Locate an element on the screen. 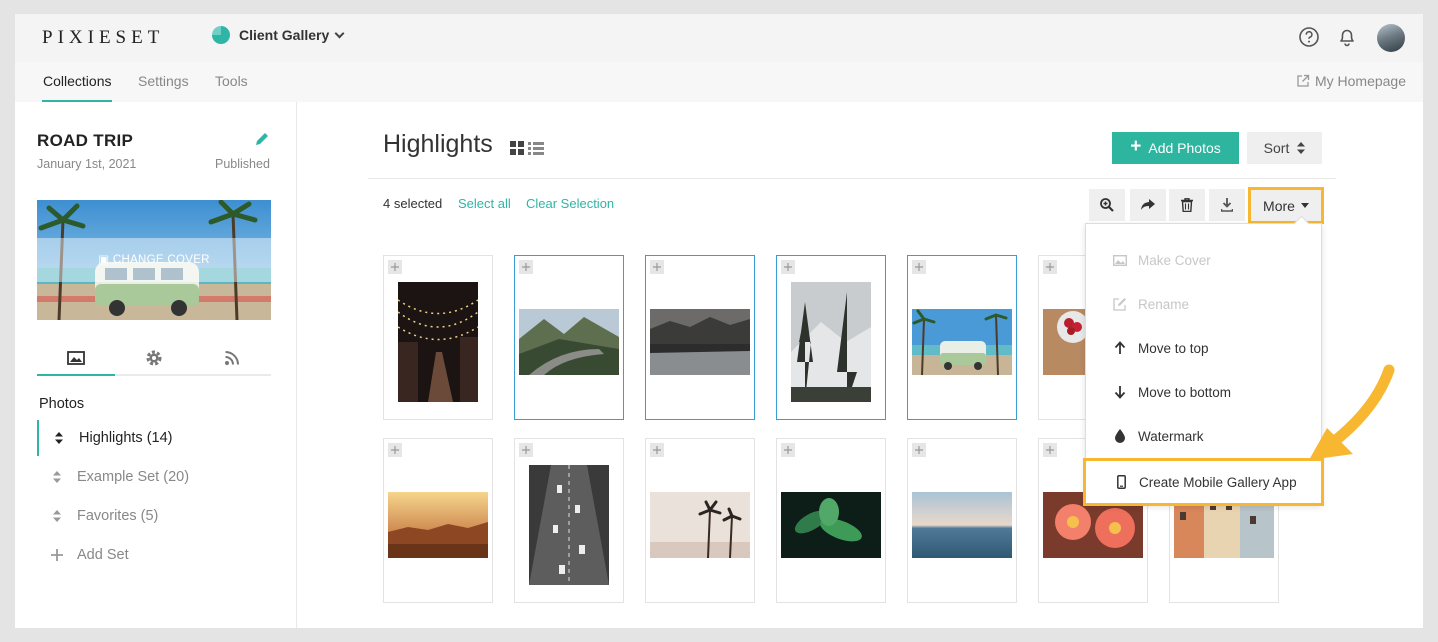 Image resolution: width=1438 pixels, height=642 pixels. annotation-arrow-icon is located at coordinates (1352, 412).